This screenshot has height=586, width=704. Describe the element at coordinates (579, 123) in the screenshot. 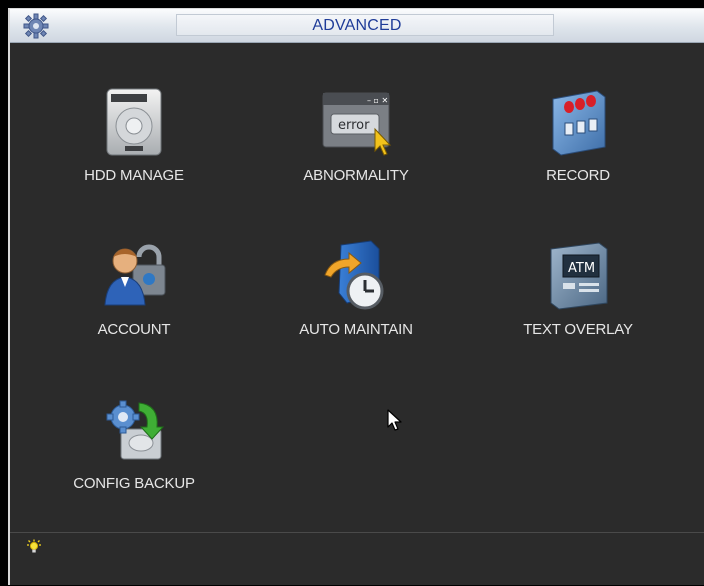

I see `record-icon` at that location.